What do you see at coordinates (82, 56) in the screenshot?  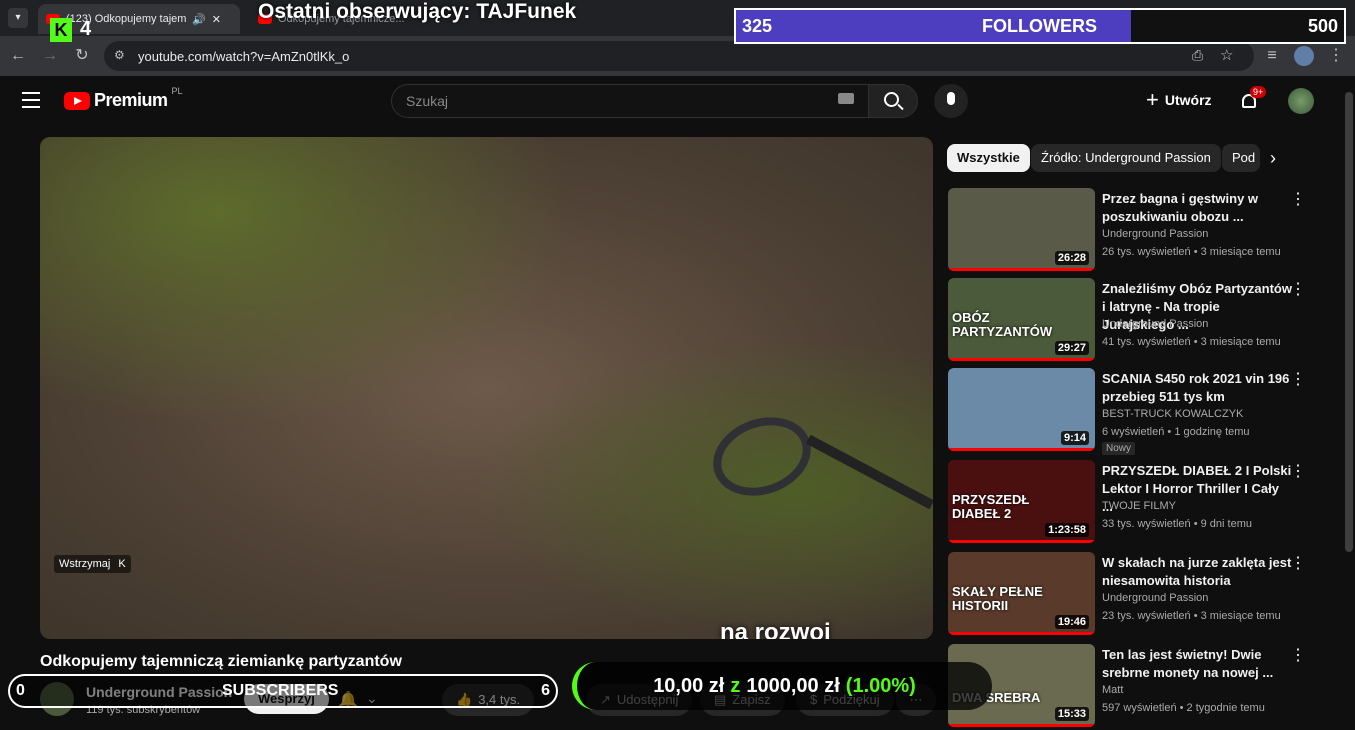 I see `reload-icon: ↻` at bounding box center [82, 56].